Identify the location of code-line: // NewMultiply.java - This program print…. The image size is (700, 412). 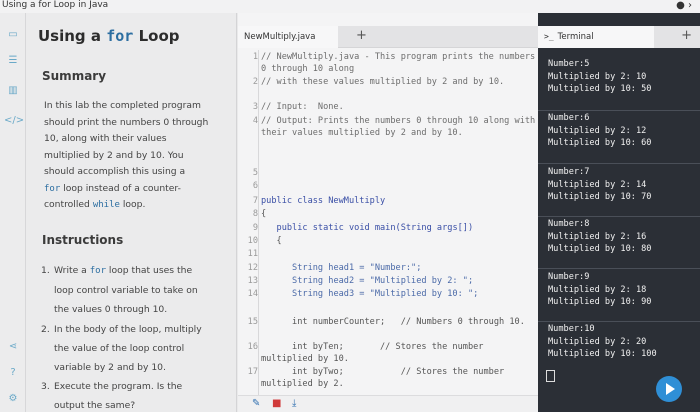
(398, 63).